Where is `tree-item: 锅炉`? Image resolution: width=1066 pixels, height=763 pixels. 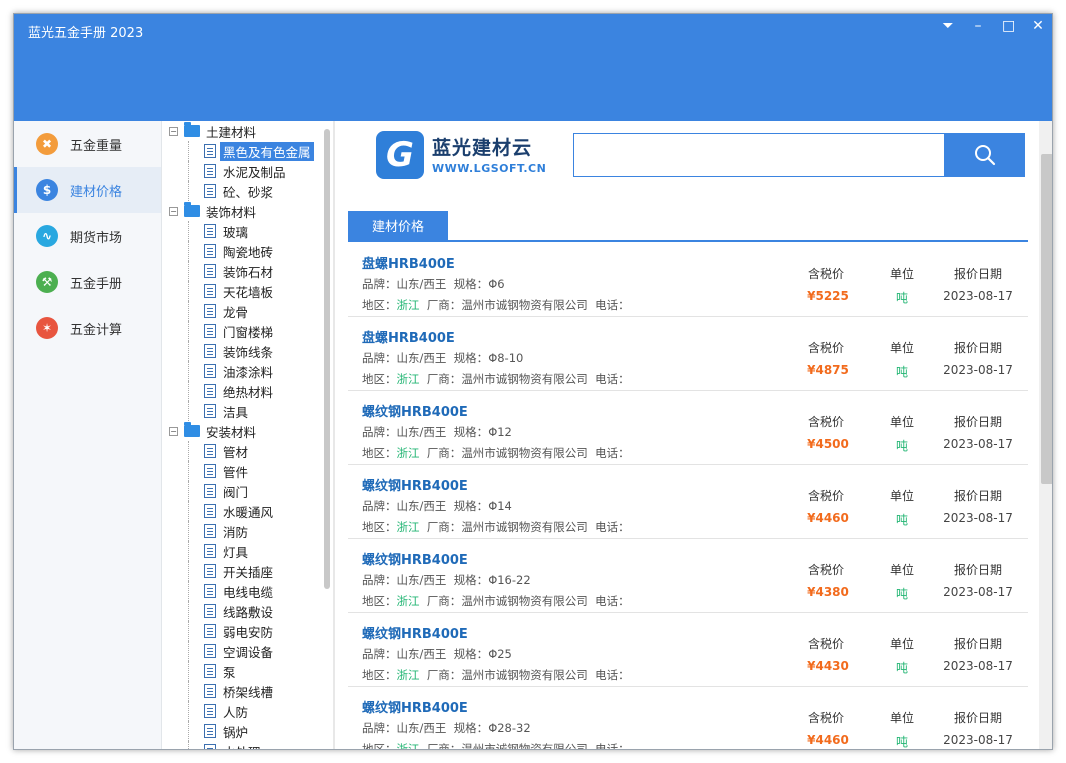 tree-item: 锅炉 is located at coordinates (248, 731).